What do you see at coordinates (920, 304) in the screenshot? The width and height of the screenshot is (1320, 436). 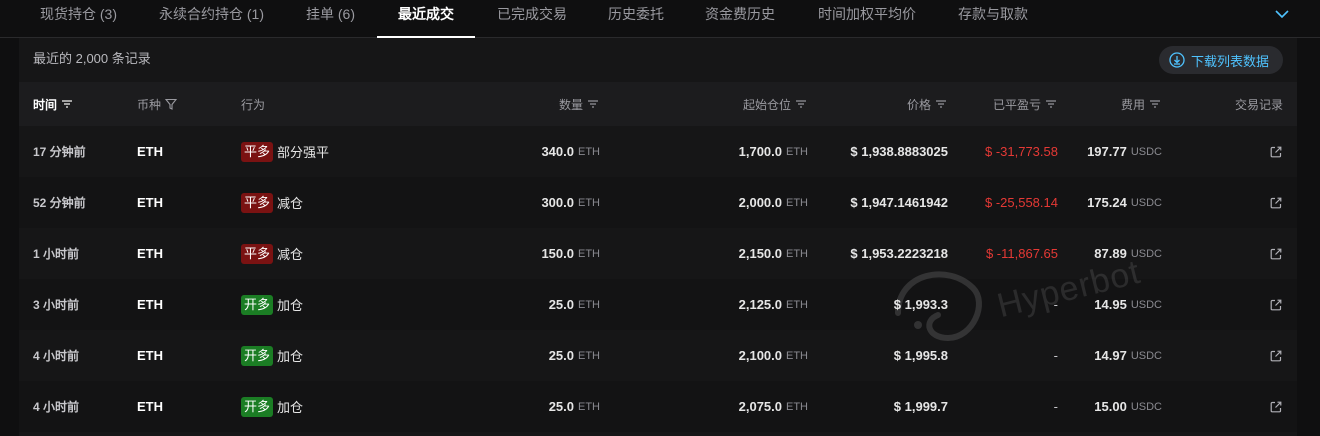 I see `trade-price: $ 1,993.3` at bounding box center [920, 304].